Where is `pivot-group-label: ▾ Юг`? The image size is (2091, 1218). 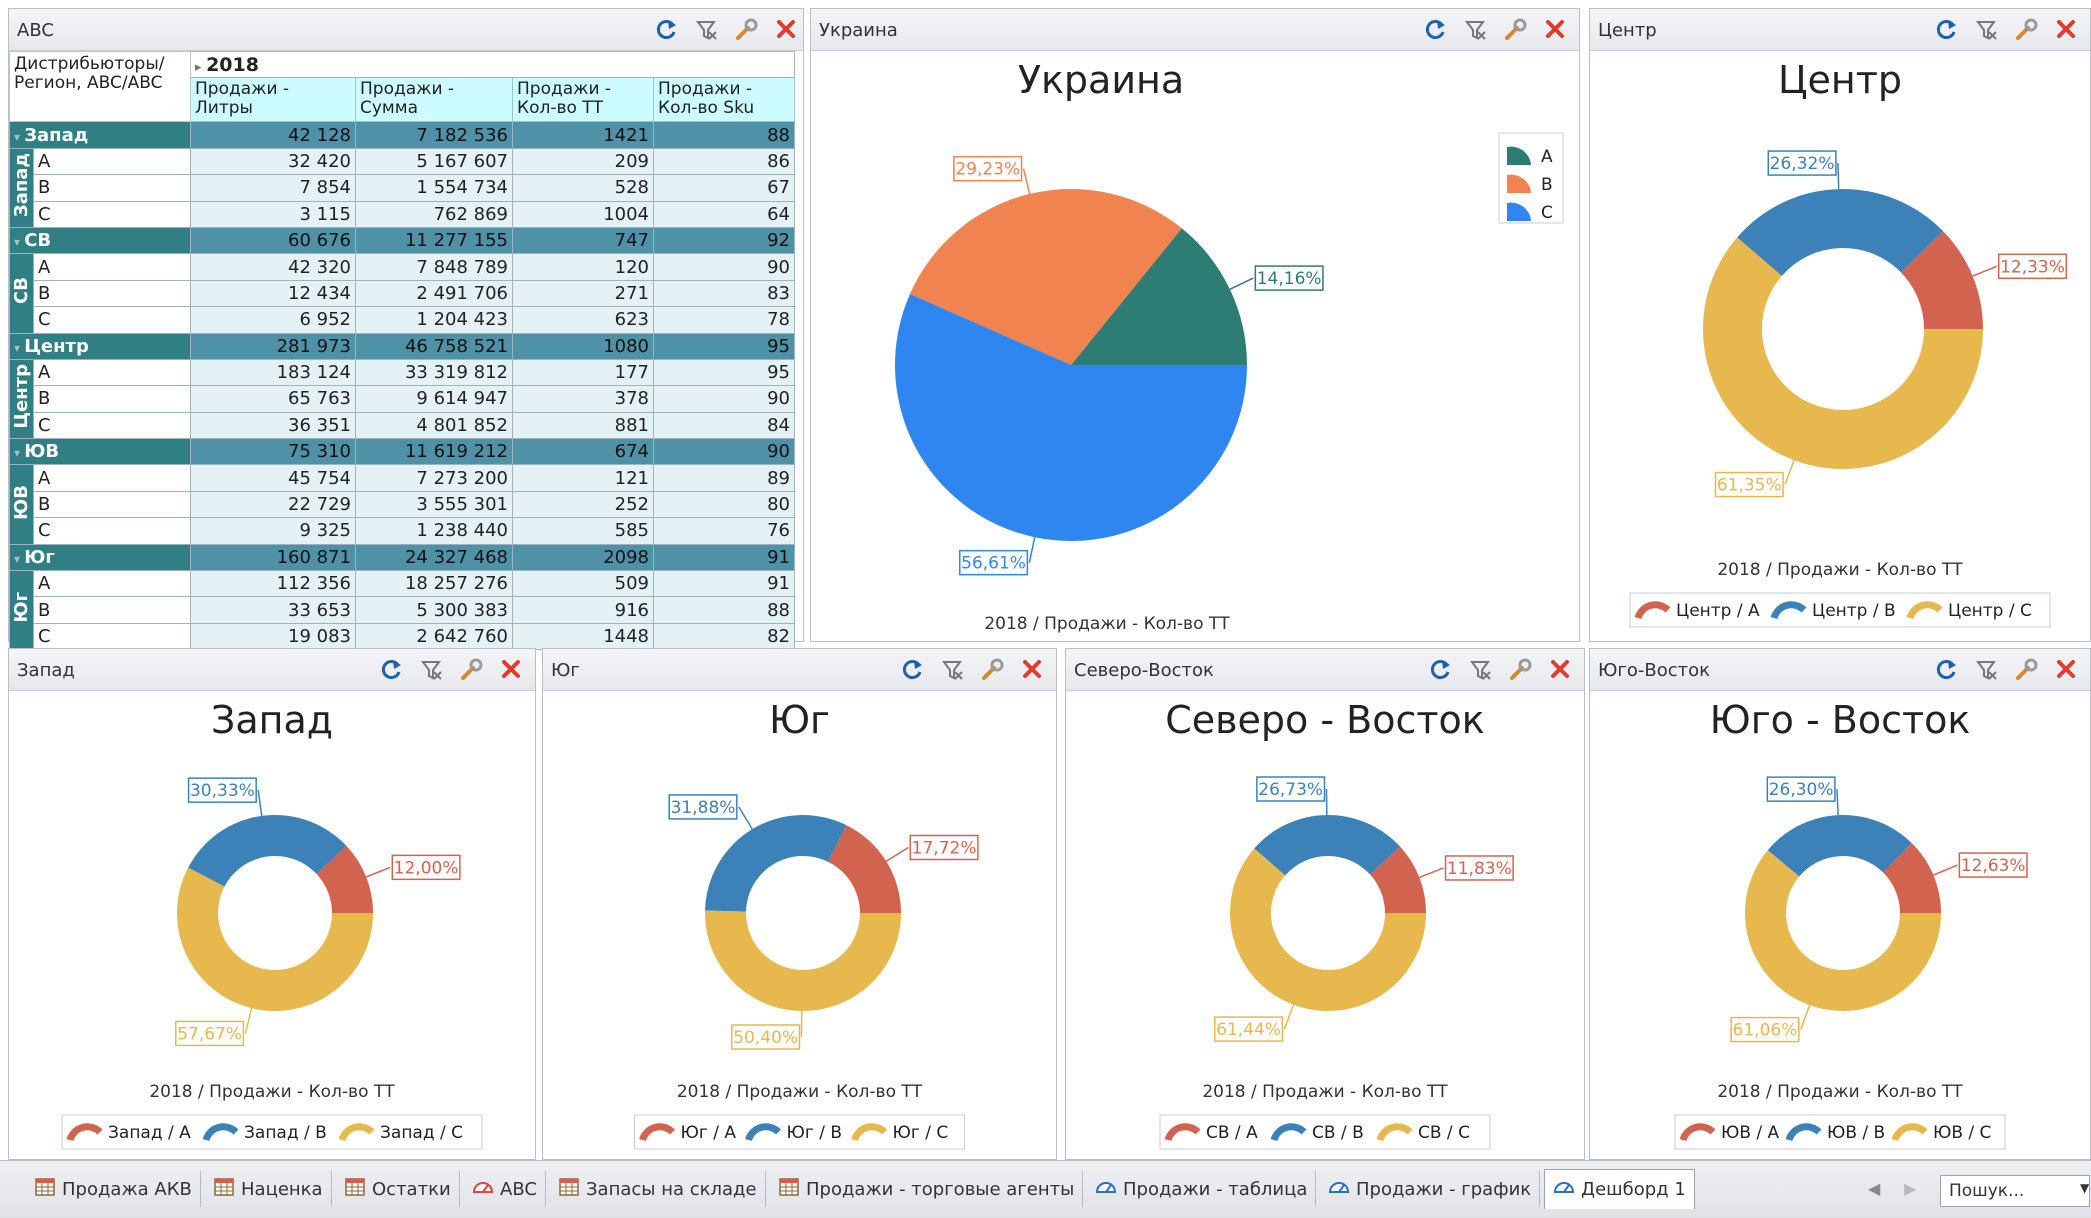
pivot-group-label: ▾ Юг is located at coordinates (100, 557).